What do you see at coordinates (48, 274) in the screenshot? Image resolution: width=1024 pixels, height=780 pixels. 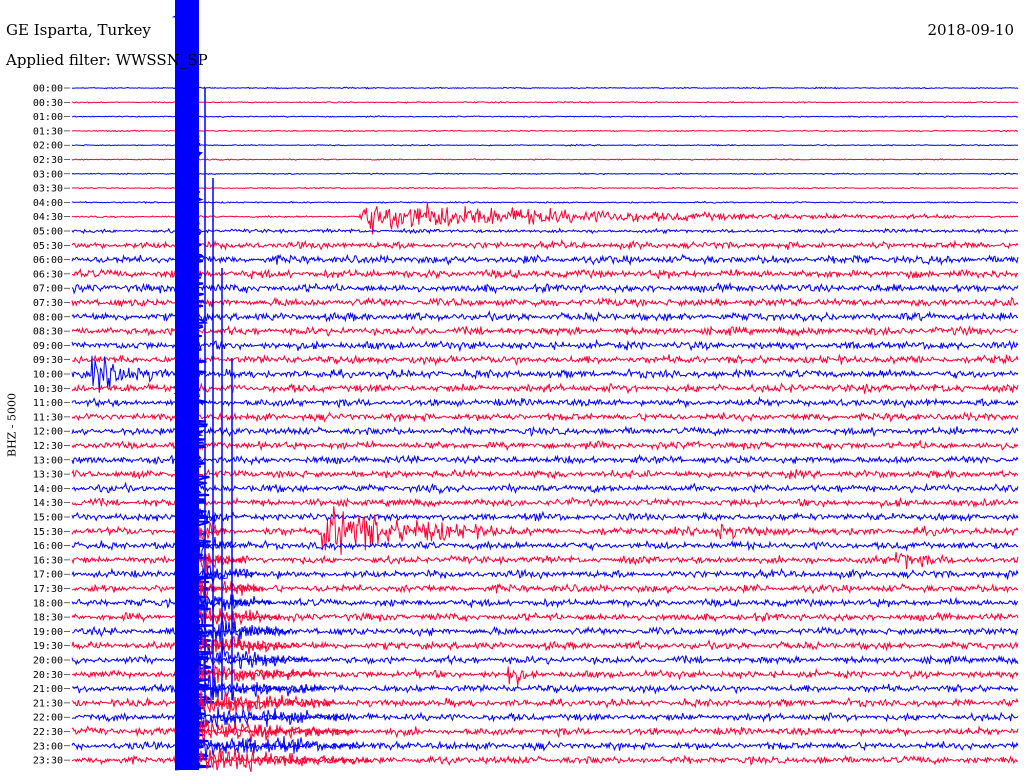 I see `row-label: 06:30` at bounding box center [48, 274].